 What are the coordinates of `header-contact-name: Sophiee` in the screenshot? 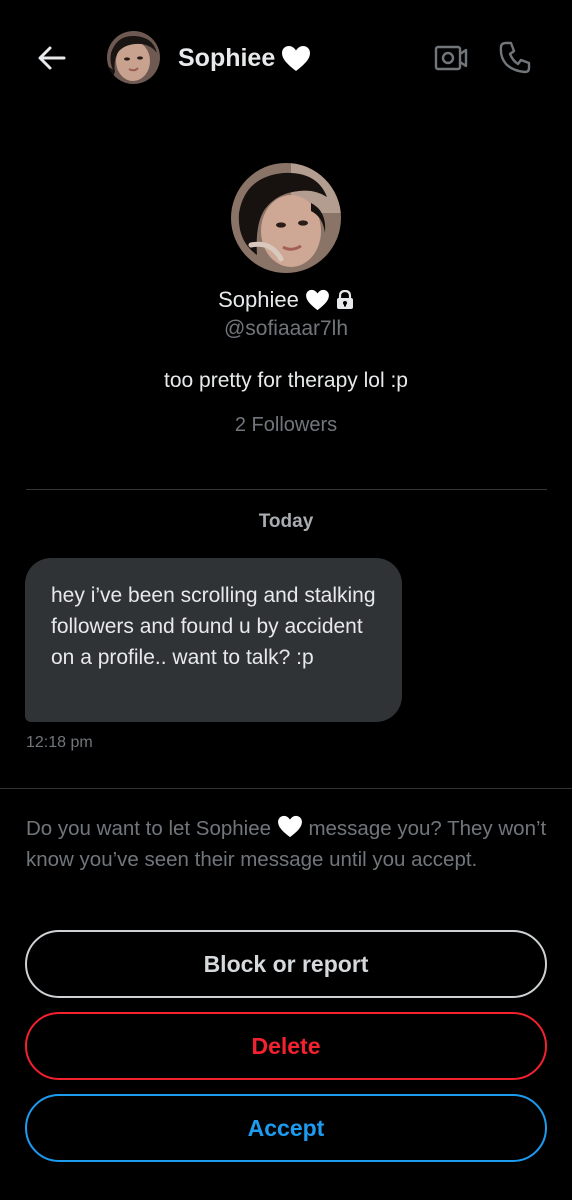 It's located at (244, 58).